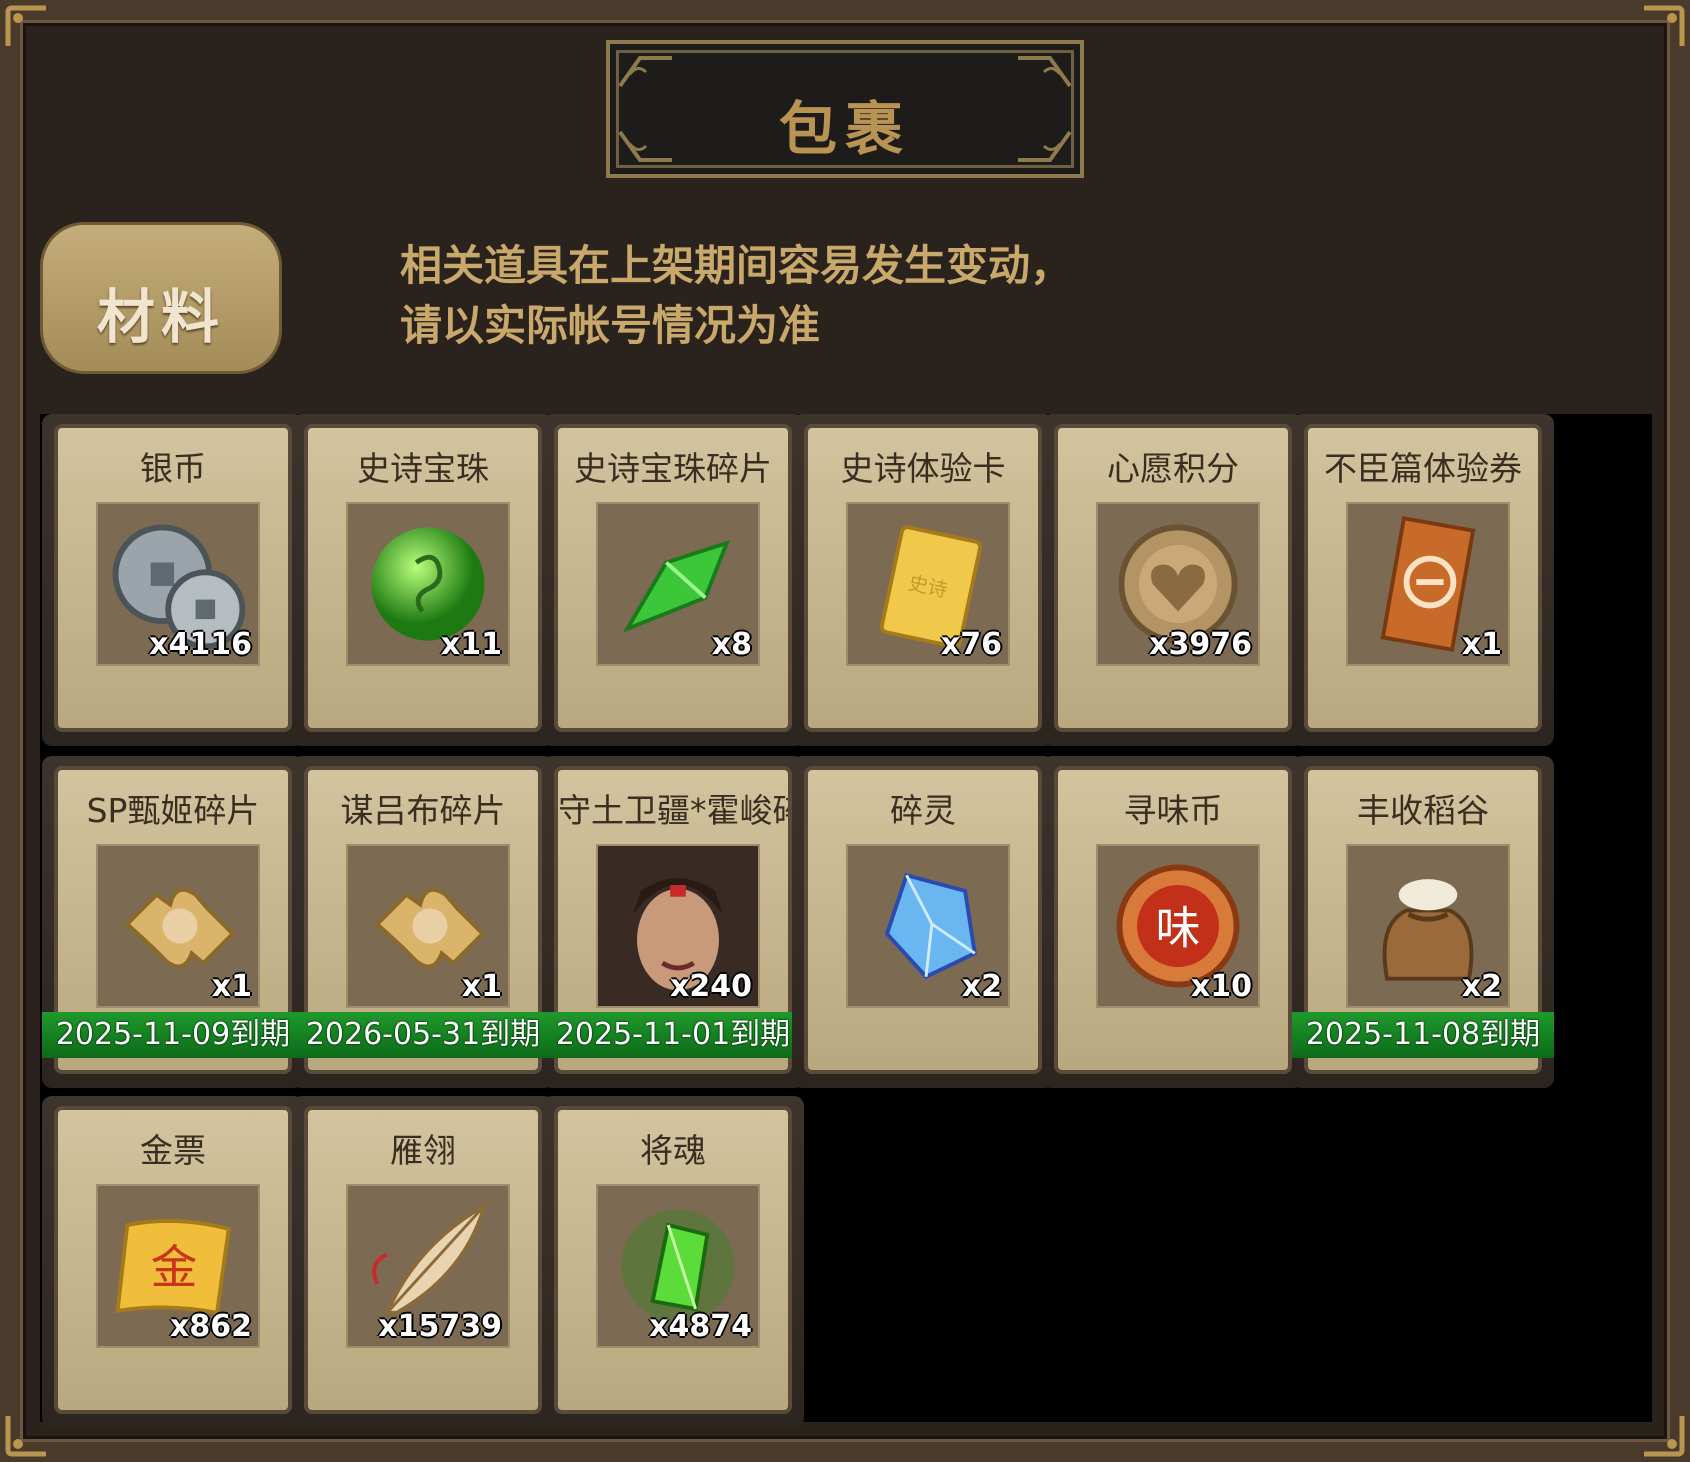 The image size is (1690, 1462). Describe the element at coordinates (928, 926) in the screenshot. I see `blue-crystal-icon: x2` at that location.